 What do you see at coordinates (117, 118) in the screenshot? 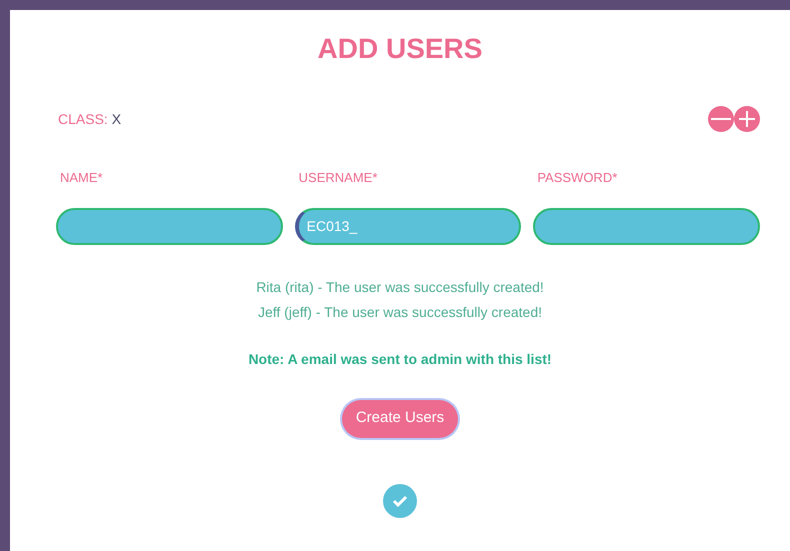
I see `class-value: X` at bounding box center [117, 118].